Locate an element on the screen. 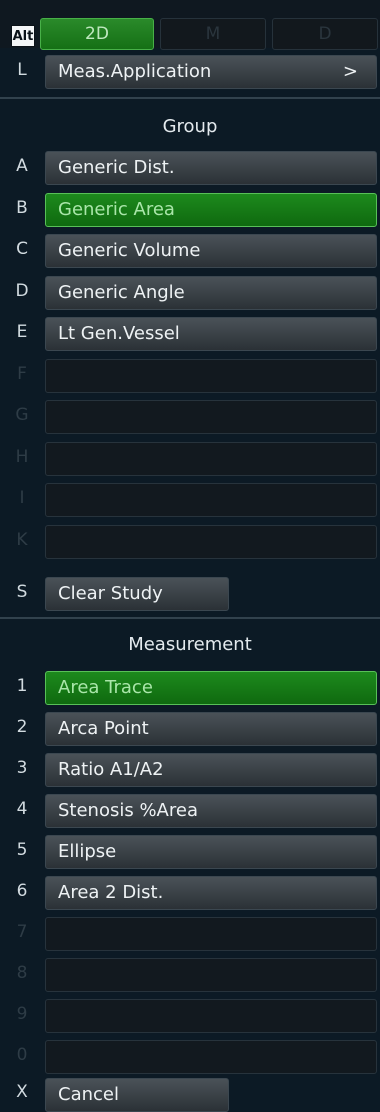 Image resolution: width=380 pixels, height=1112 pixels. chevron-right-icon: > is located at coordinates (350, 71).